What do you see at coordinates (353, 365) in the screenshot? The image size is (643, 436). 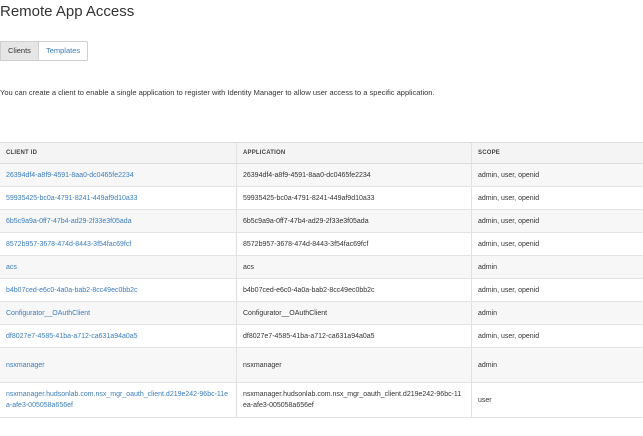 I see `application-cell: nsxmanager` at bounding box center [353, 365].